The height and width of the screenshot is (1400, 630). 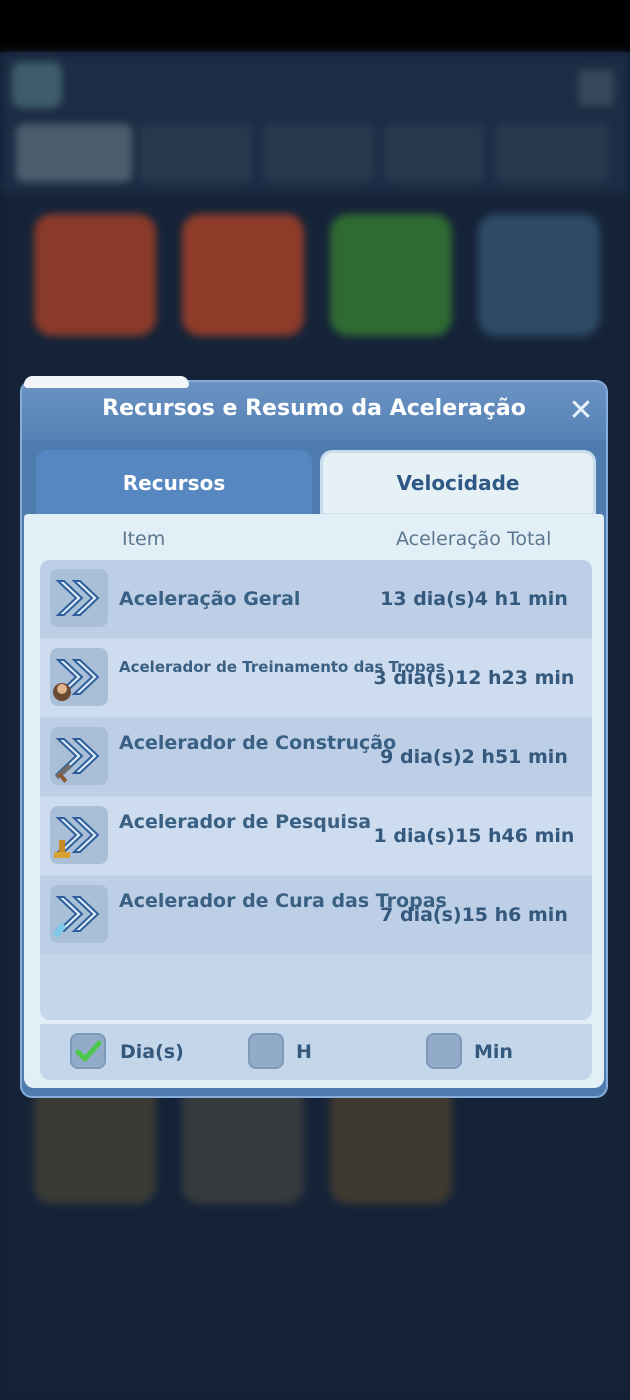 What do you see at coordinates (210, 599) in the screenshot?
I see `row-name: Aceleração Geral` at bounding box center [210, 599].